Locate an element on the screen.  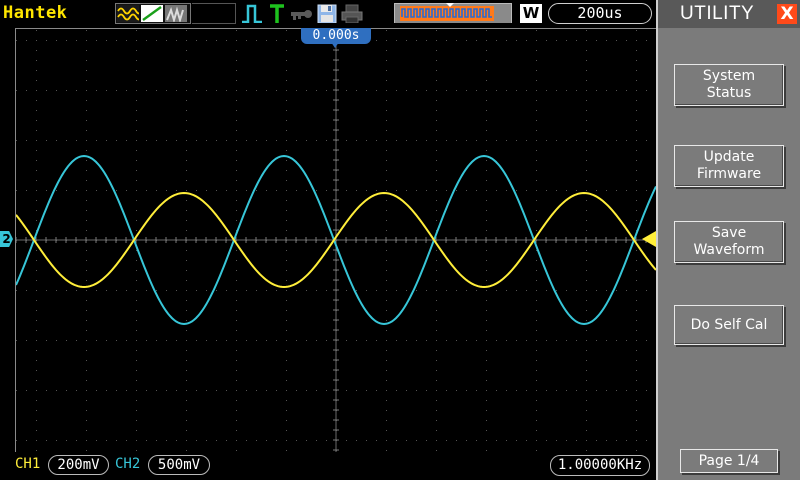
run-mode-indicator: W is located at coordinates (531, 13).